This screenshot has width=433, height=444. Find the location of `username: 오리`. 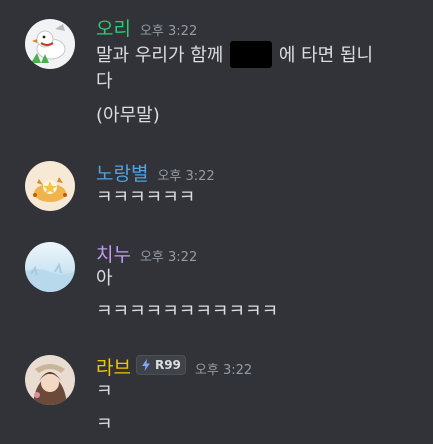

username: 오리 is located at coordinates (113, 27).